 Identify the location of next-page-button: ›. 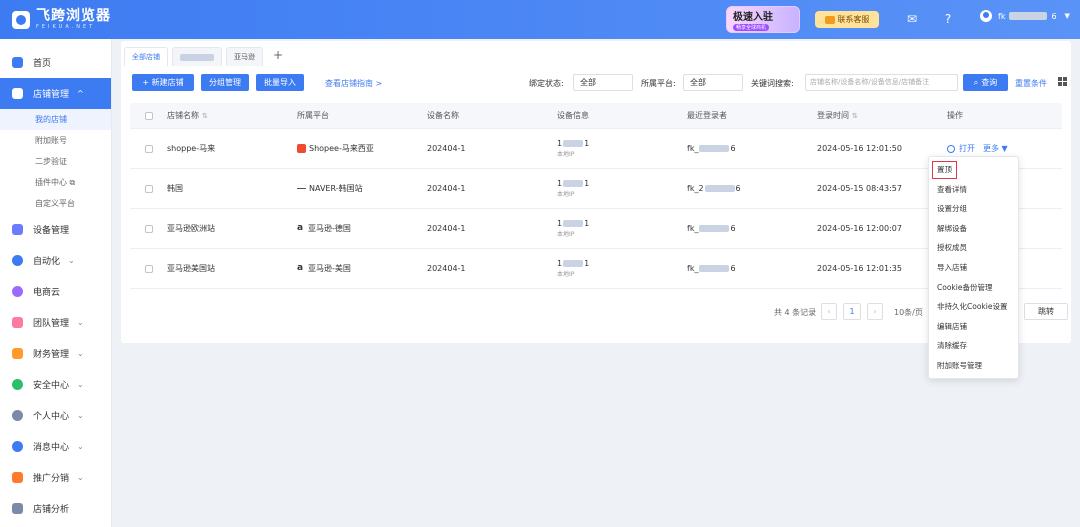
(875, 311).